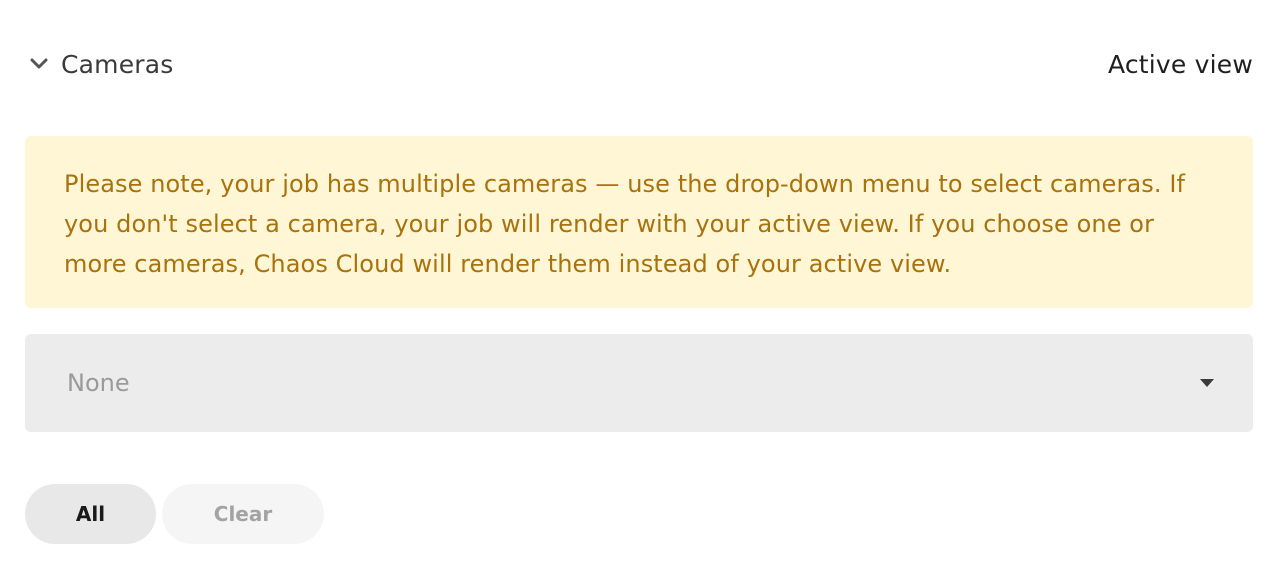  Describe the element at coordinates (243, 514) in the screenshot. I see `clear-button: Clear` at that location.